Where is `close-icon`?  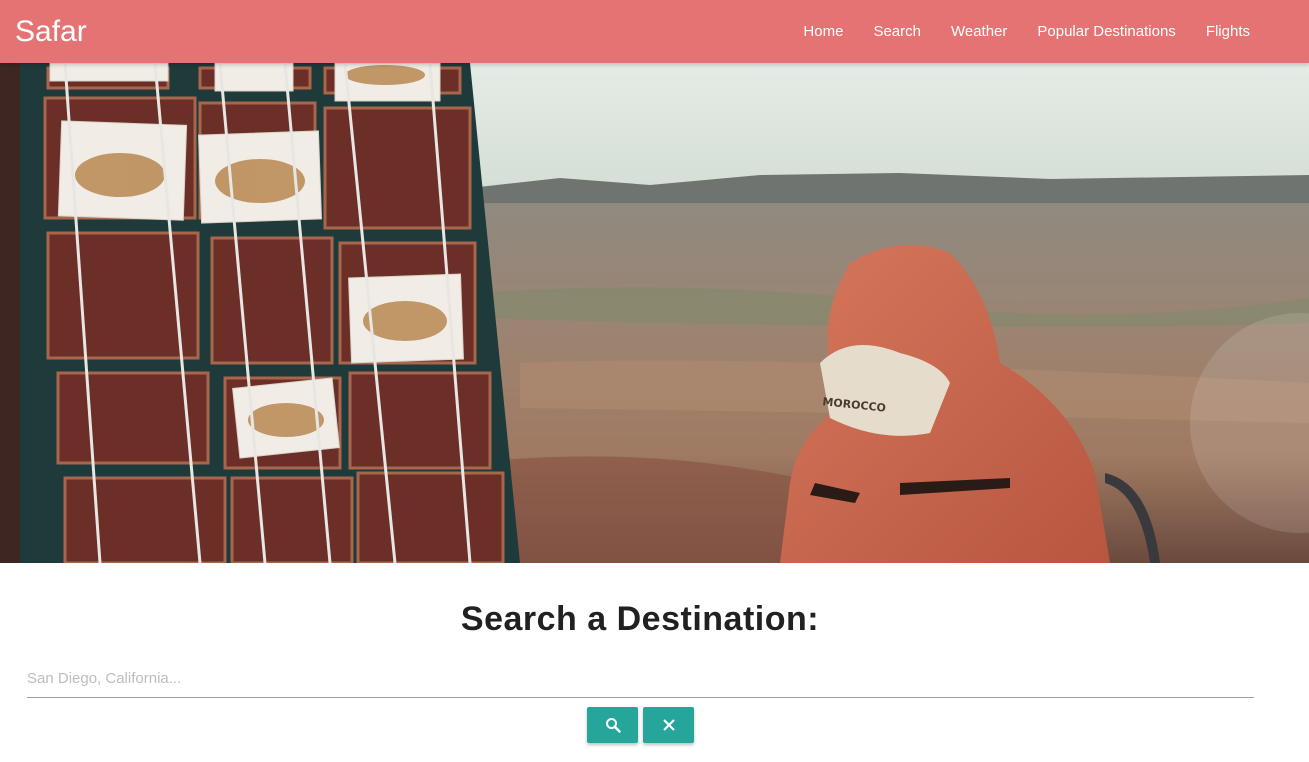
close-icon is located at coordinates (668, 725).